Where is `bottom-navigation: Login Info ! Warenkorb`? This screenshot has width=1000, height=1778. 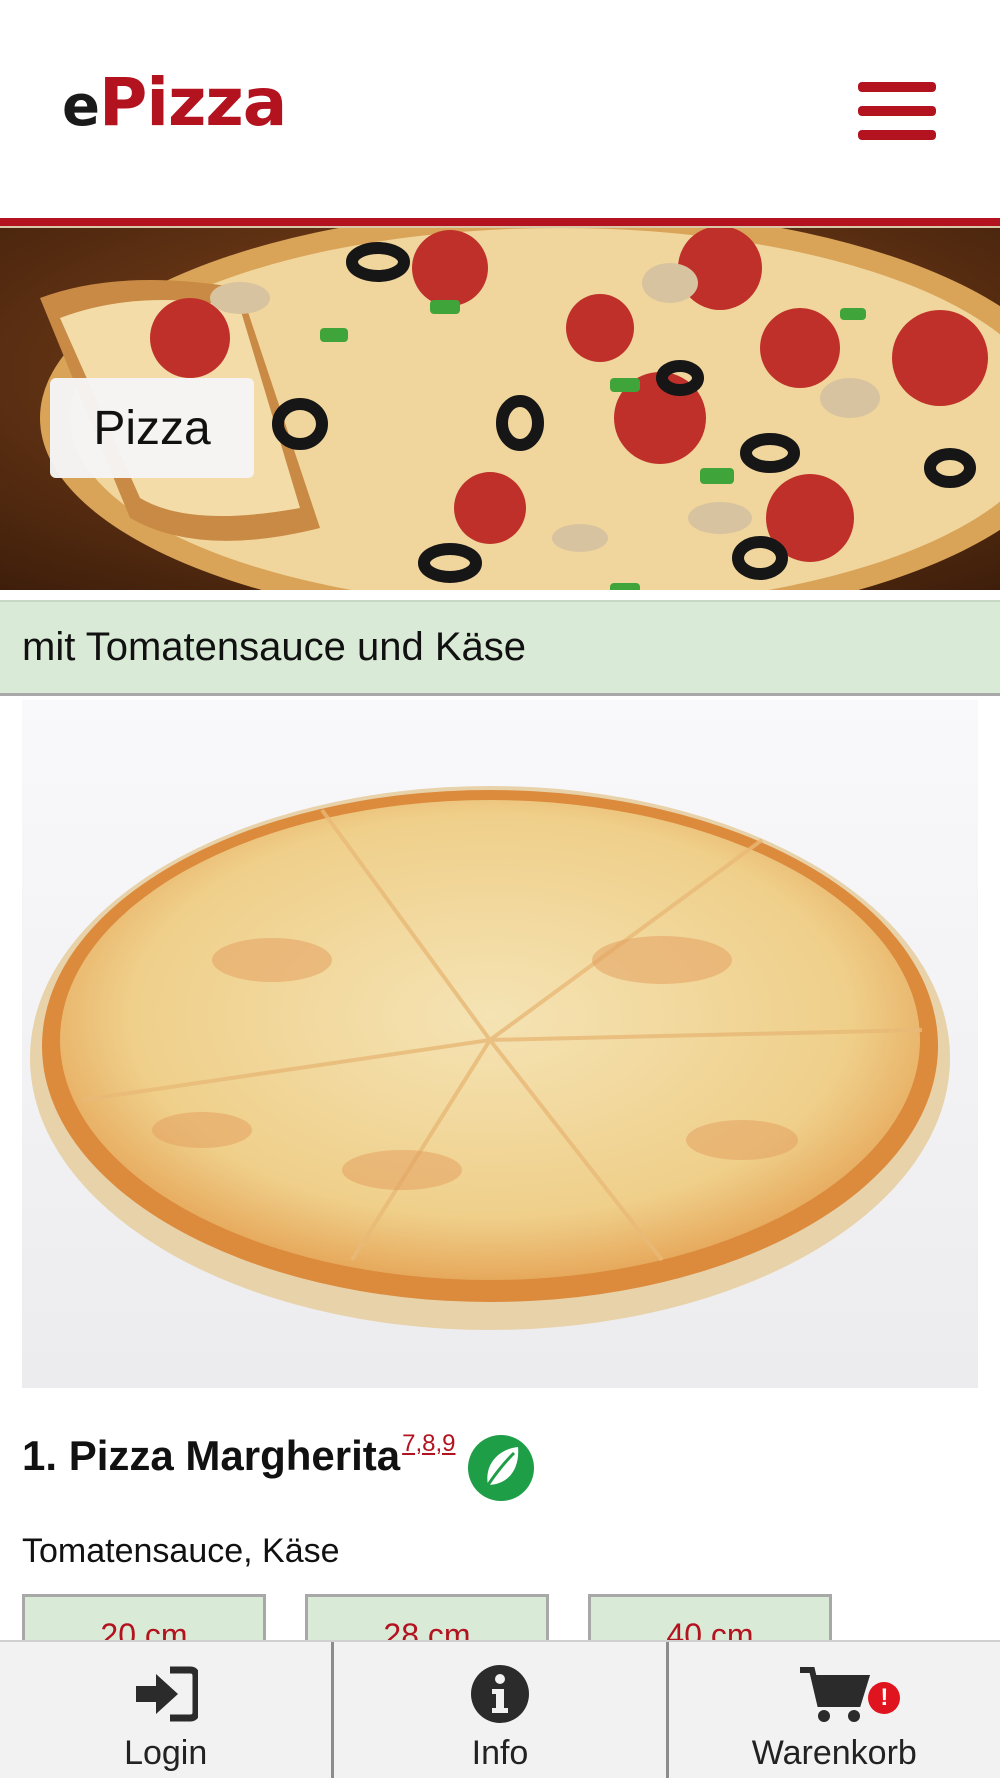
bottom-navigation: Login Info ! Warenkorb is located at coordinates (500, 1709).